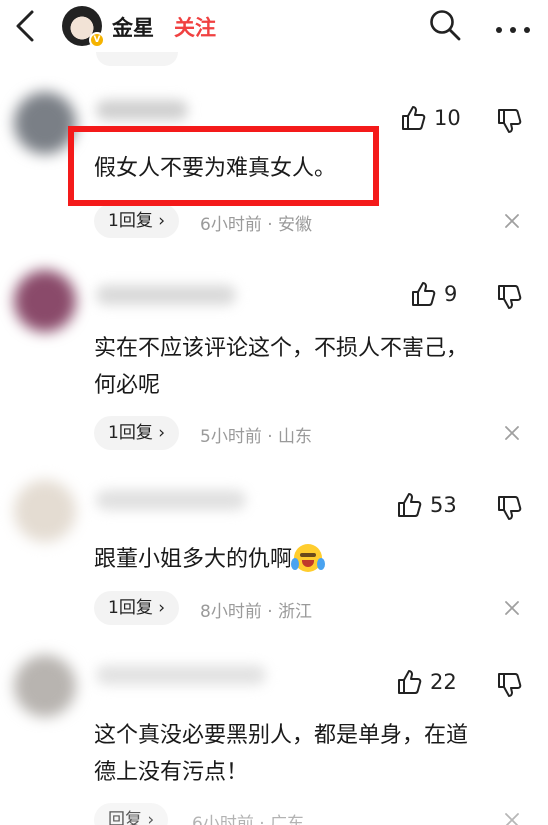 The width and height of the screenshot is (548, 825). What do you see at coordinates (83, 27) in the screenshot?
I see `avatar: V` at bounding box center [83, 27].